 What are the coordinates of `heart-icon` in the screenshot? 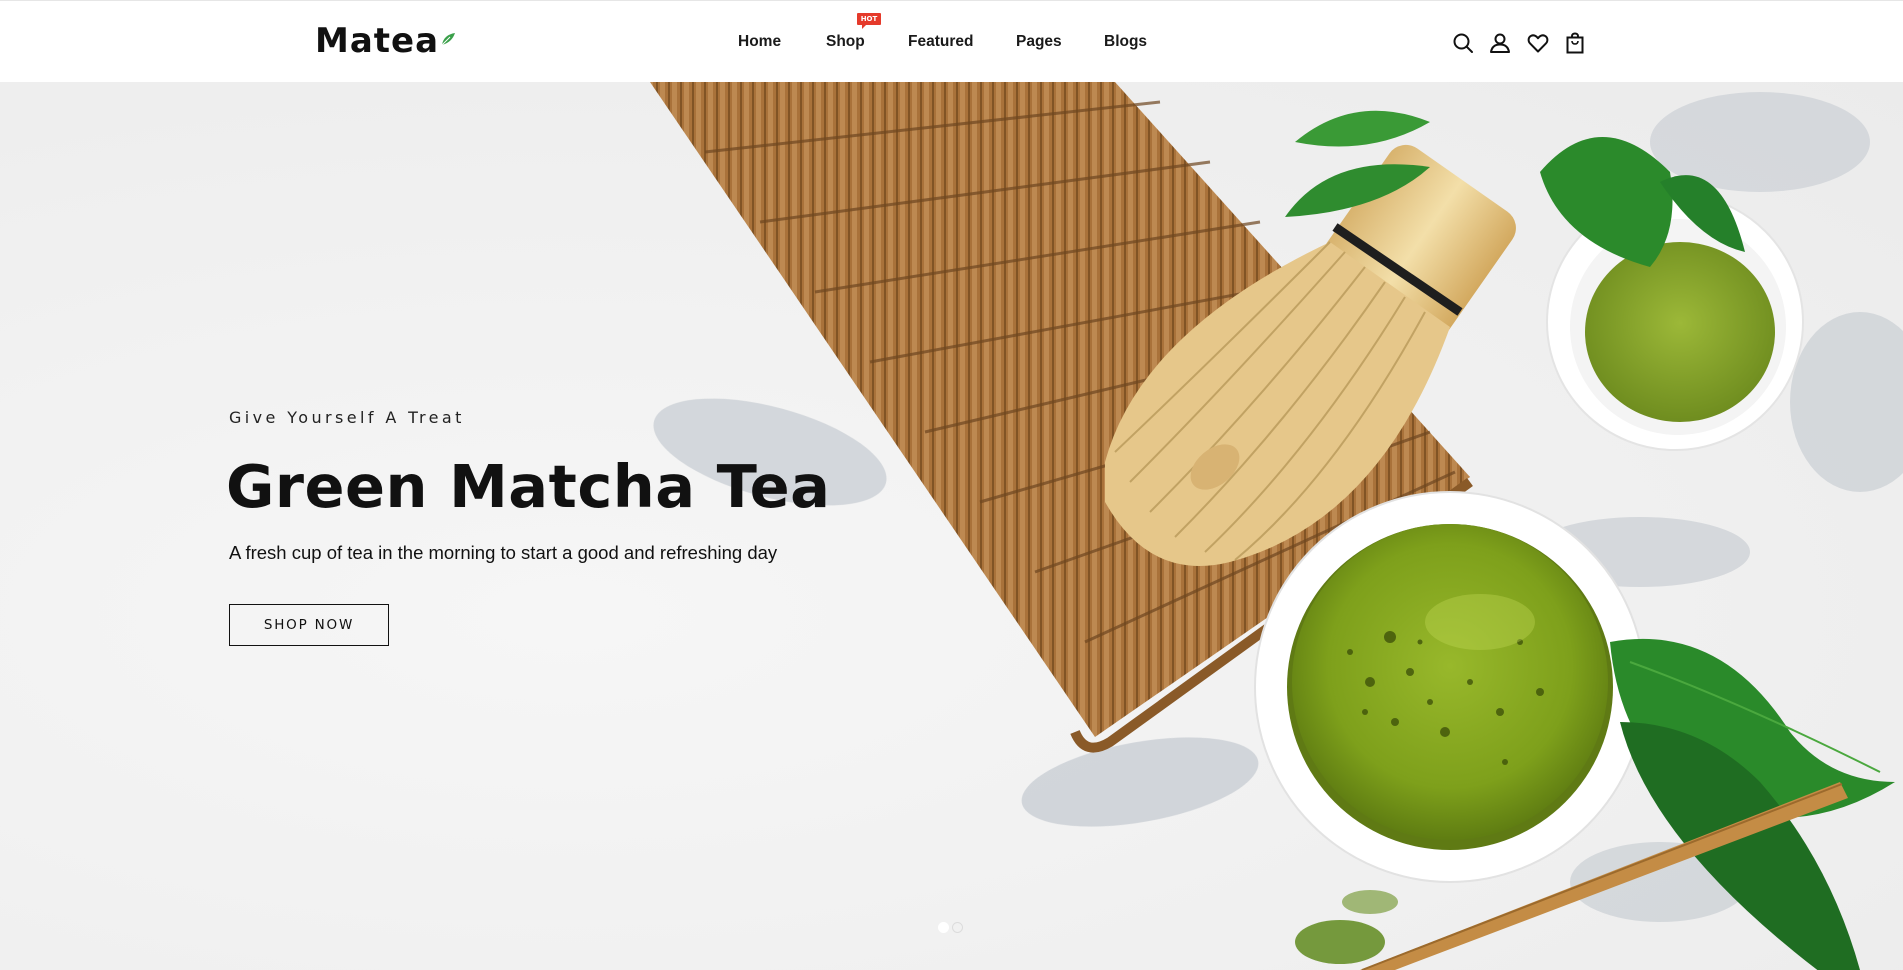 It's located at (1538, 43).